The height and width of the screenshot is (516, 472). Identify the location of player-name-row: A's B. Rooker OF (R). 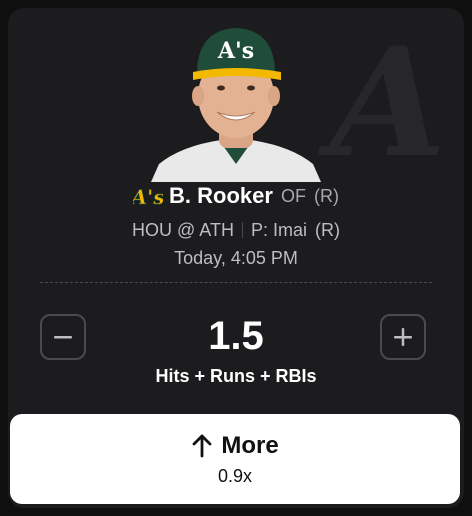
(236, 196).